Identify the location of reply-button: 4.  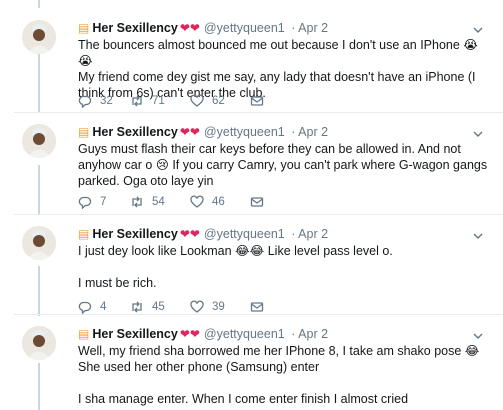
(92, 307).